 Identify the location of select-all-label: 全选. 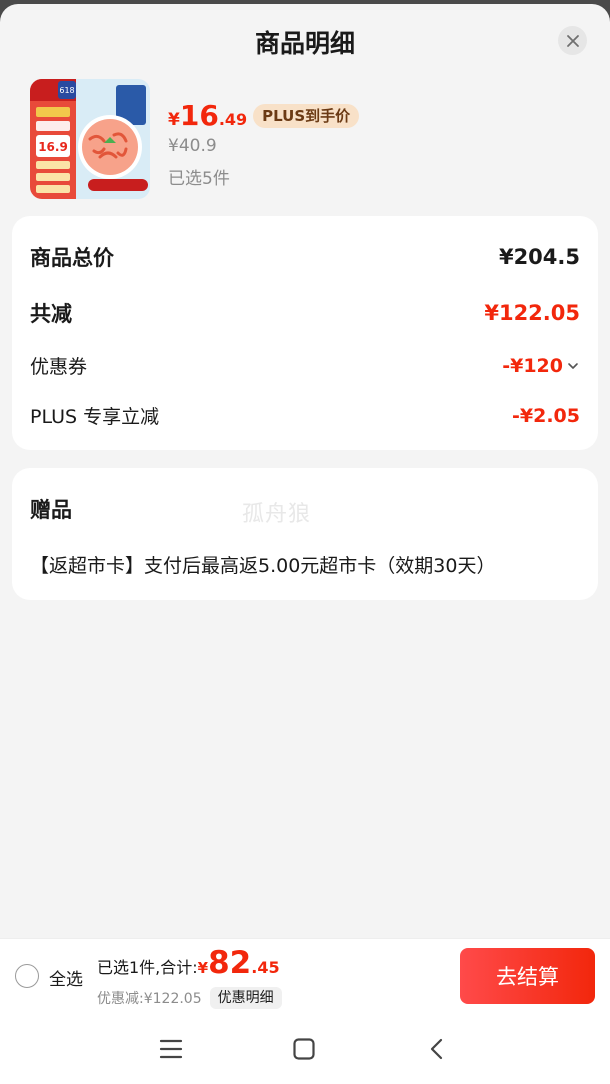
(66, 977).